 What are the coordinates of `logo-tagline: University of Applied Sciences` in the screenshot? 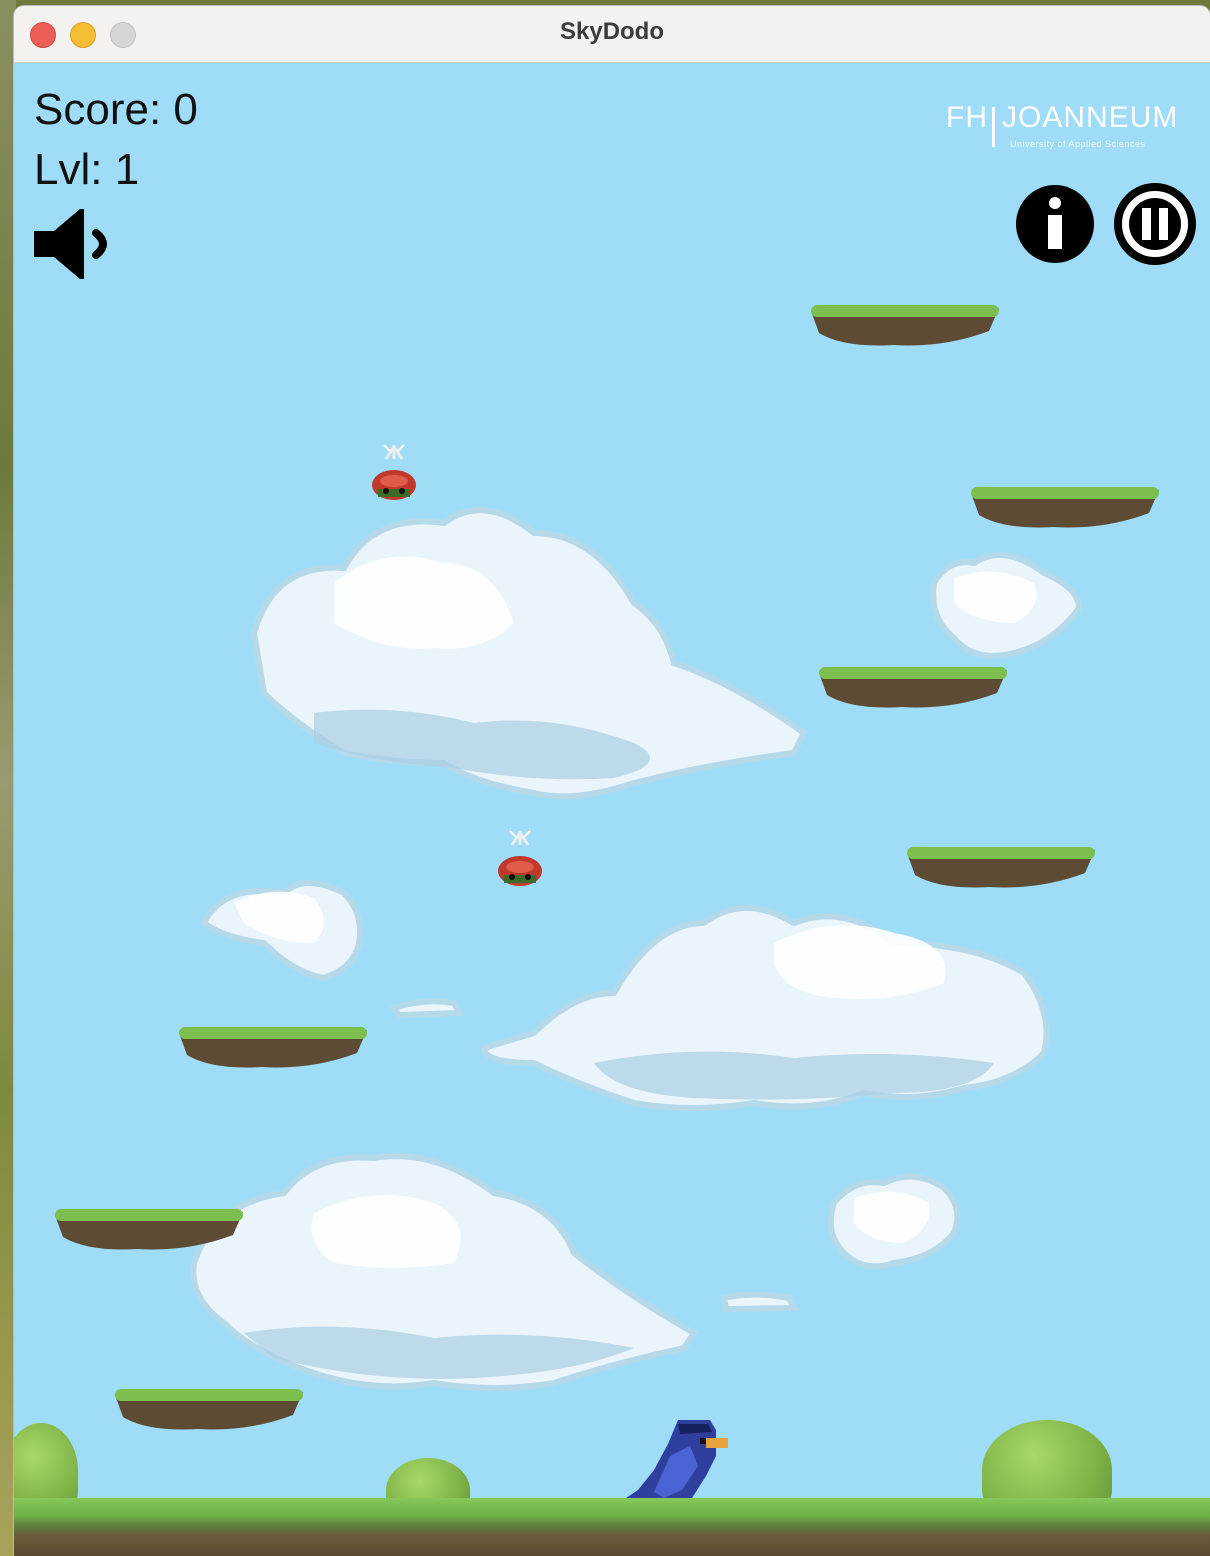 It's located at (1078, 144).